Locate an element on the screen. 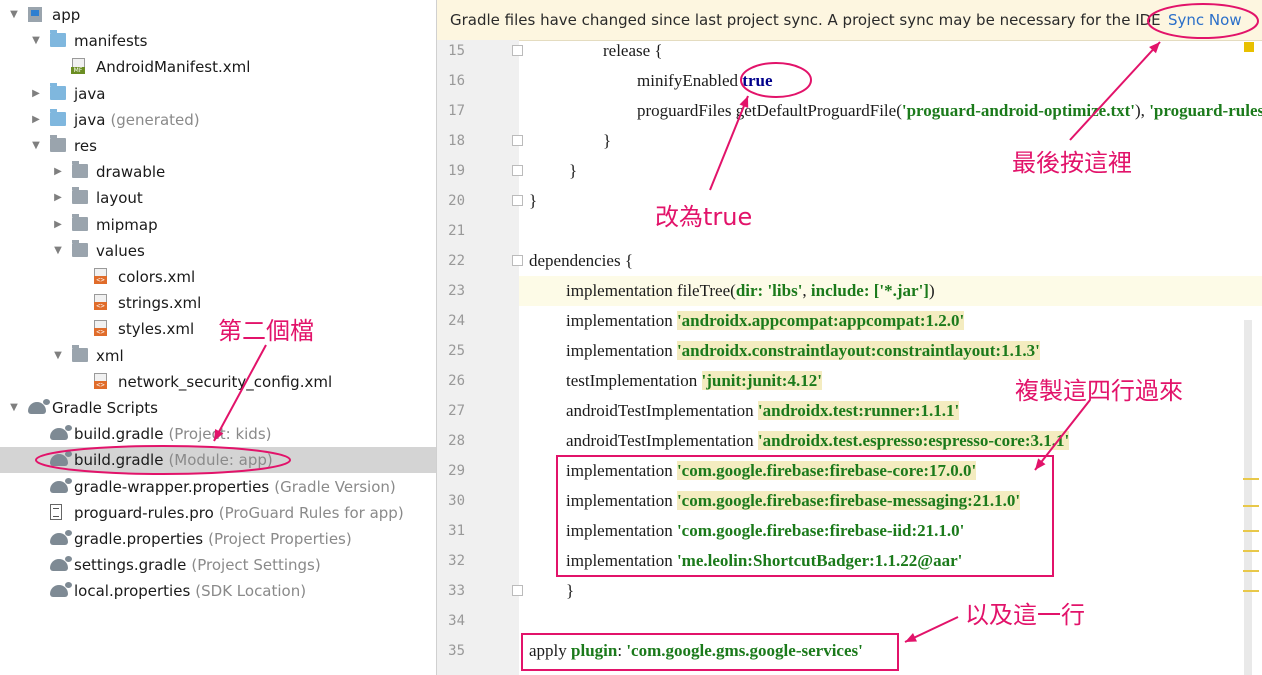 This screenshot has width=1262, height=675. code-line: dependencies { is located at coordinates (890, 261).